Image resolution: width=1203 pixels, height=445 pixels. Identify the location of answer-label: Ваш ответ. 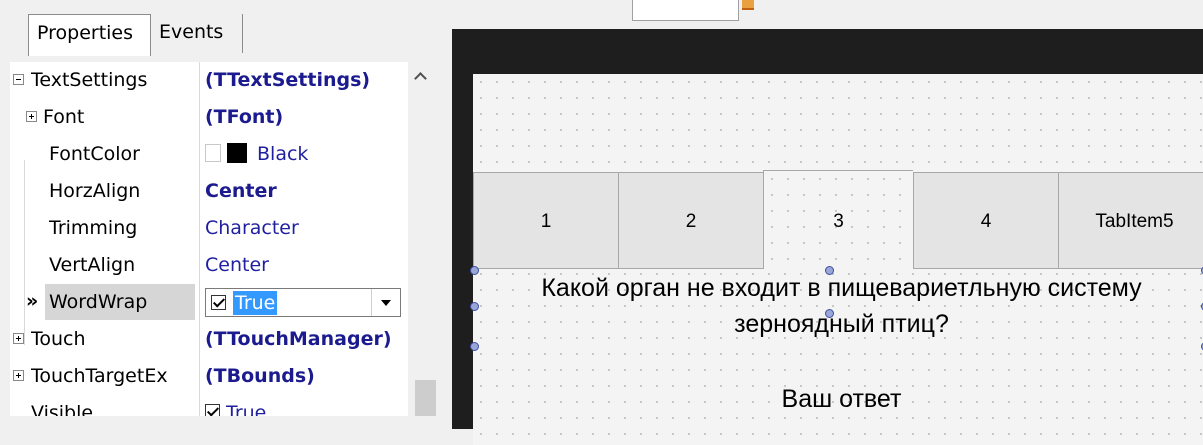
(838, 399).